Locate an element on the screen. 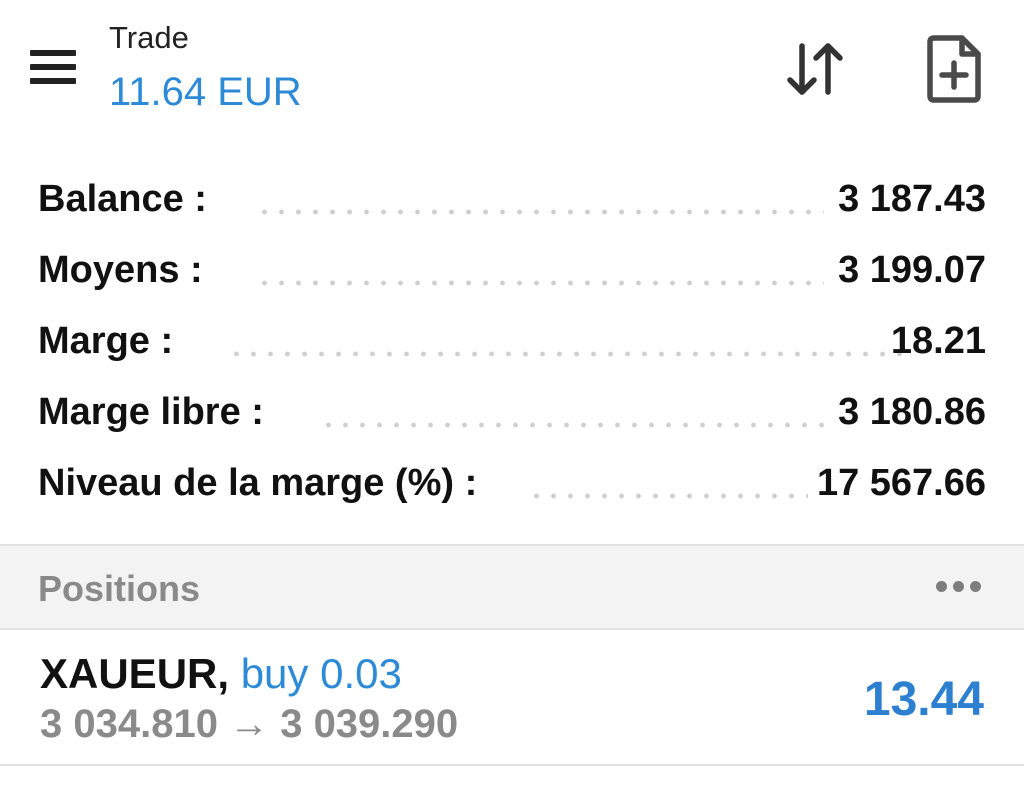 The image size is (1024, 812). margin-level-value: 17 567.66 is located at coordinates (901, 483).